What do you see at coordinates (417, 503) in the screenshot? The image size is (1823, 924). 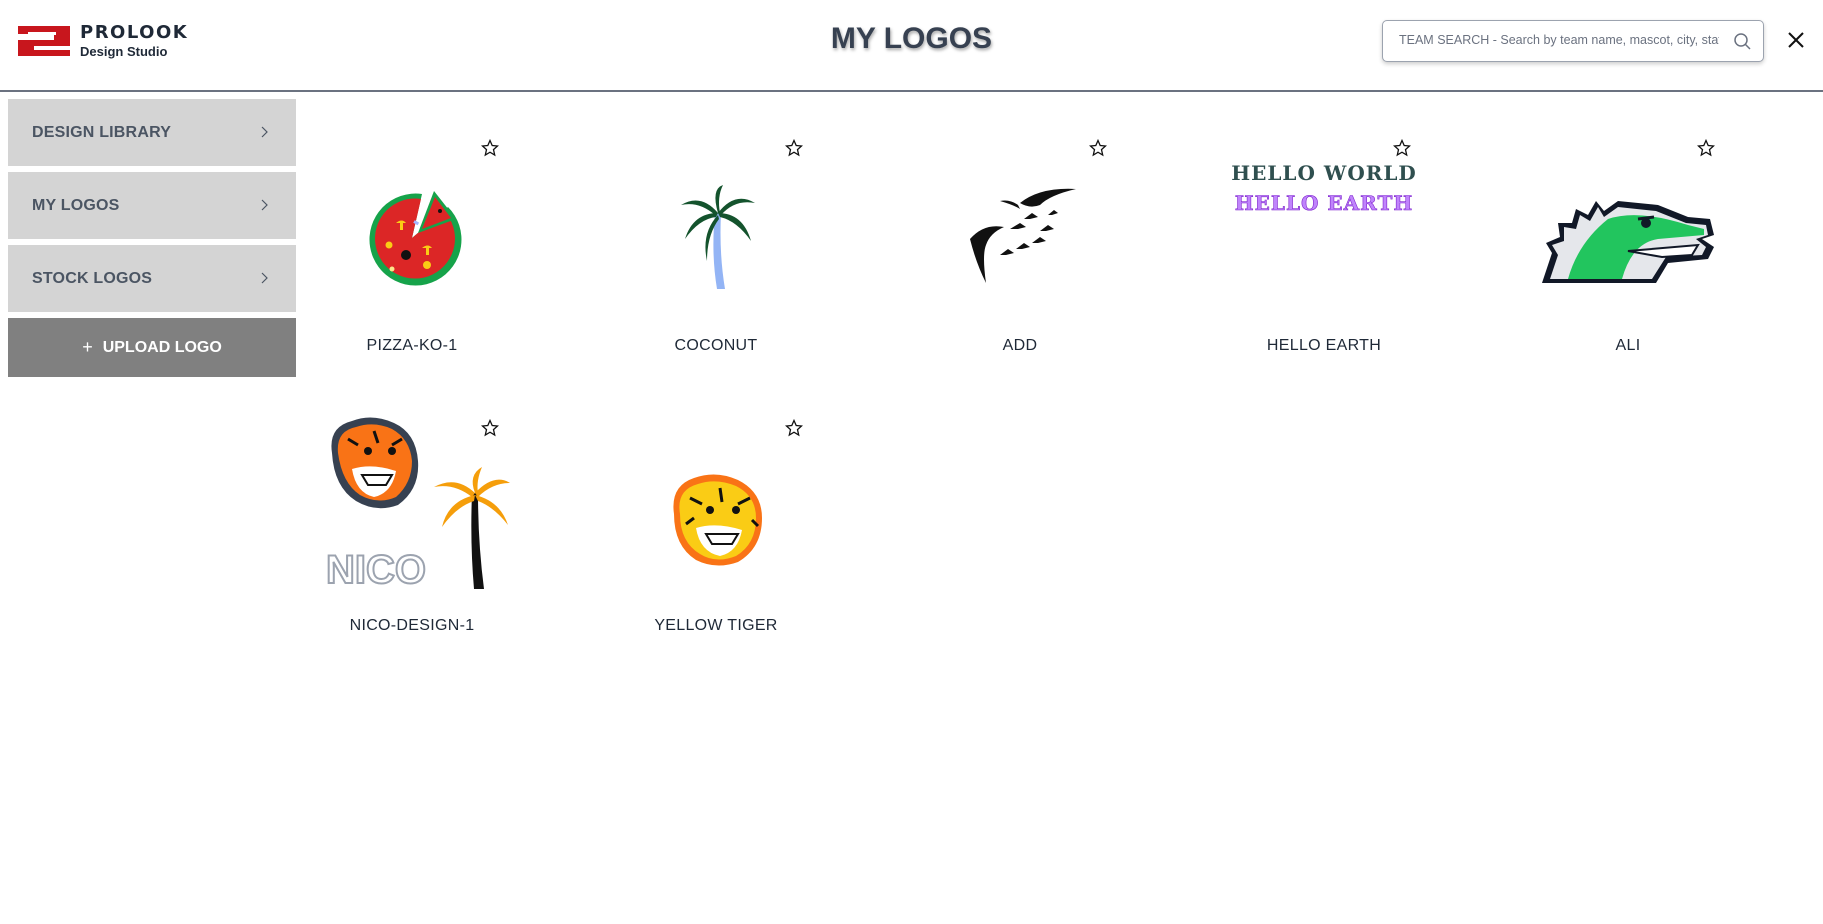 I see `tiger-palm-logo: NICO` at bounding box center [417, 503].